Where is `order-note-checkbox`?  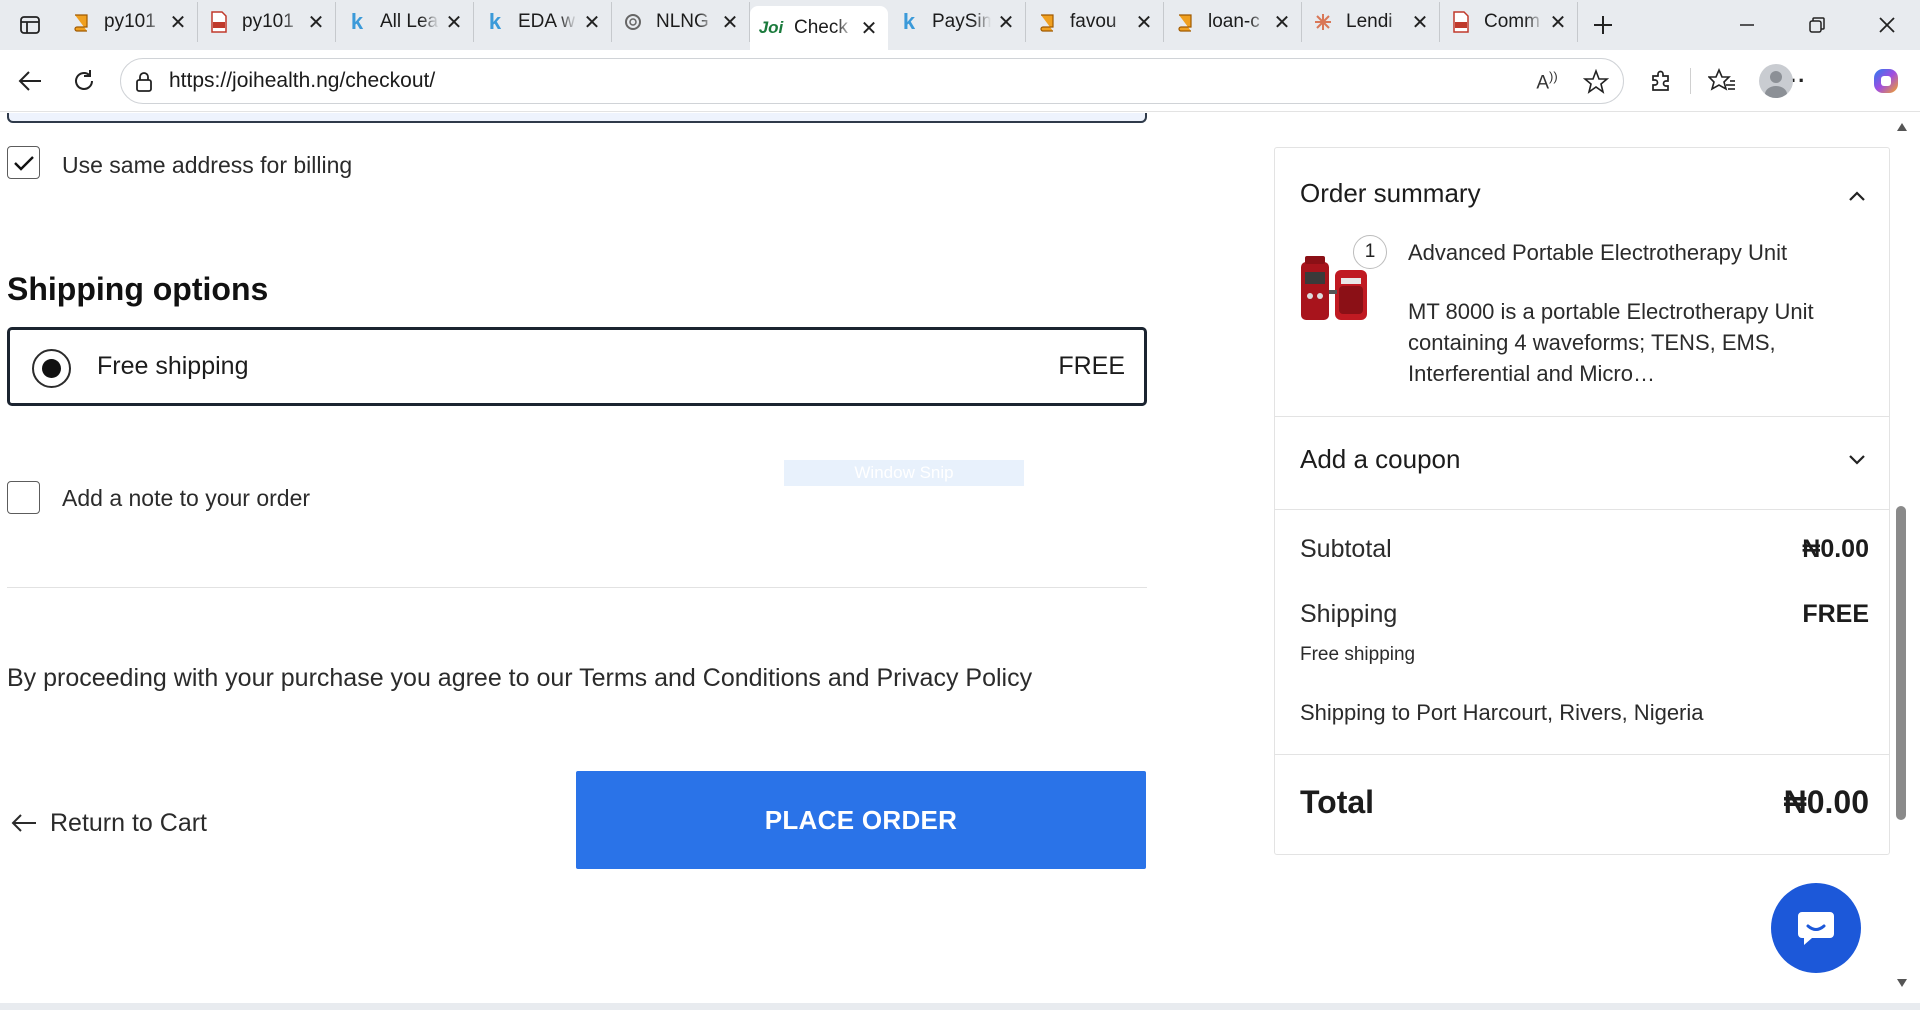
order-note-checkbox is located at coordinates (23, 497).